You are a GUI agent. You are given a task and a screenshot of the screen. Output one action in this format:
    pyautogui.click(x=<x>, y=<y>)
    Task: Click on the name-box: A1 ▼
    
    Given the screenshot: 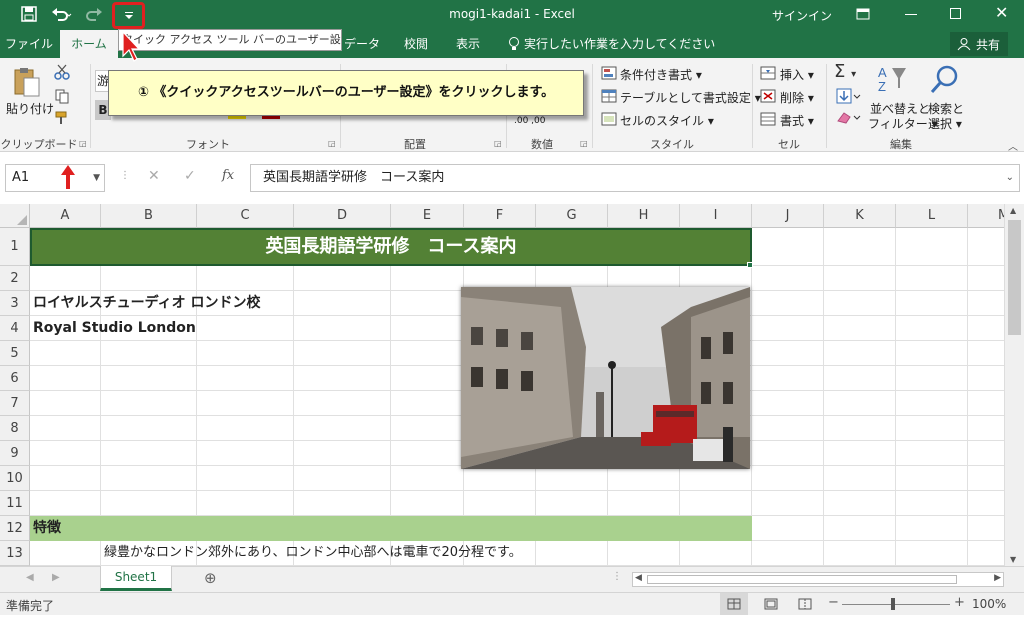 What is the action you would take?
    pyautogui.click(x=55, y=178)
    